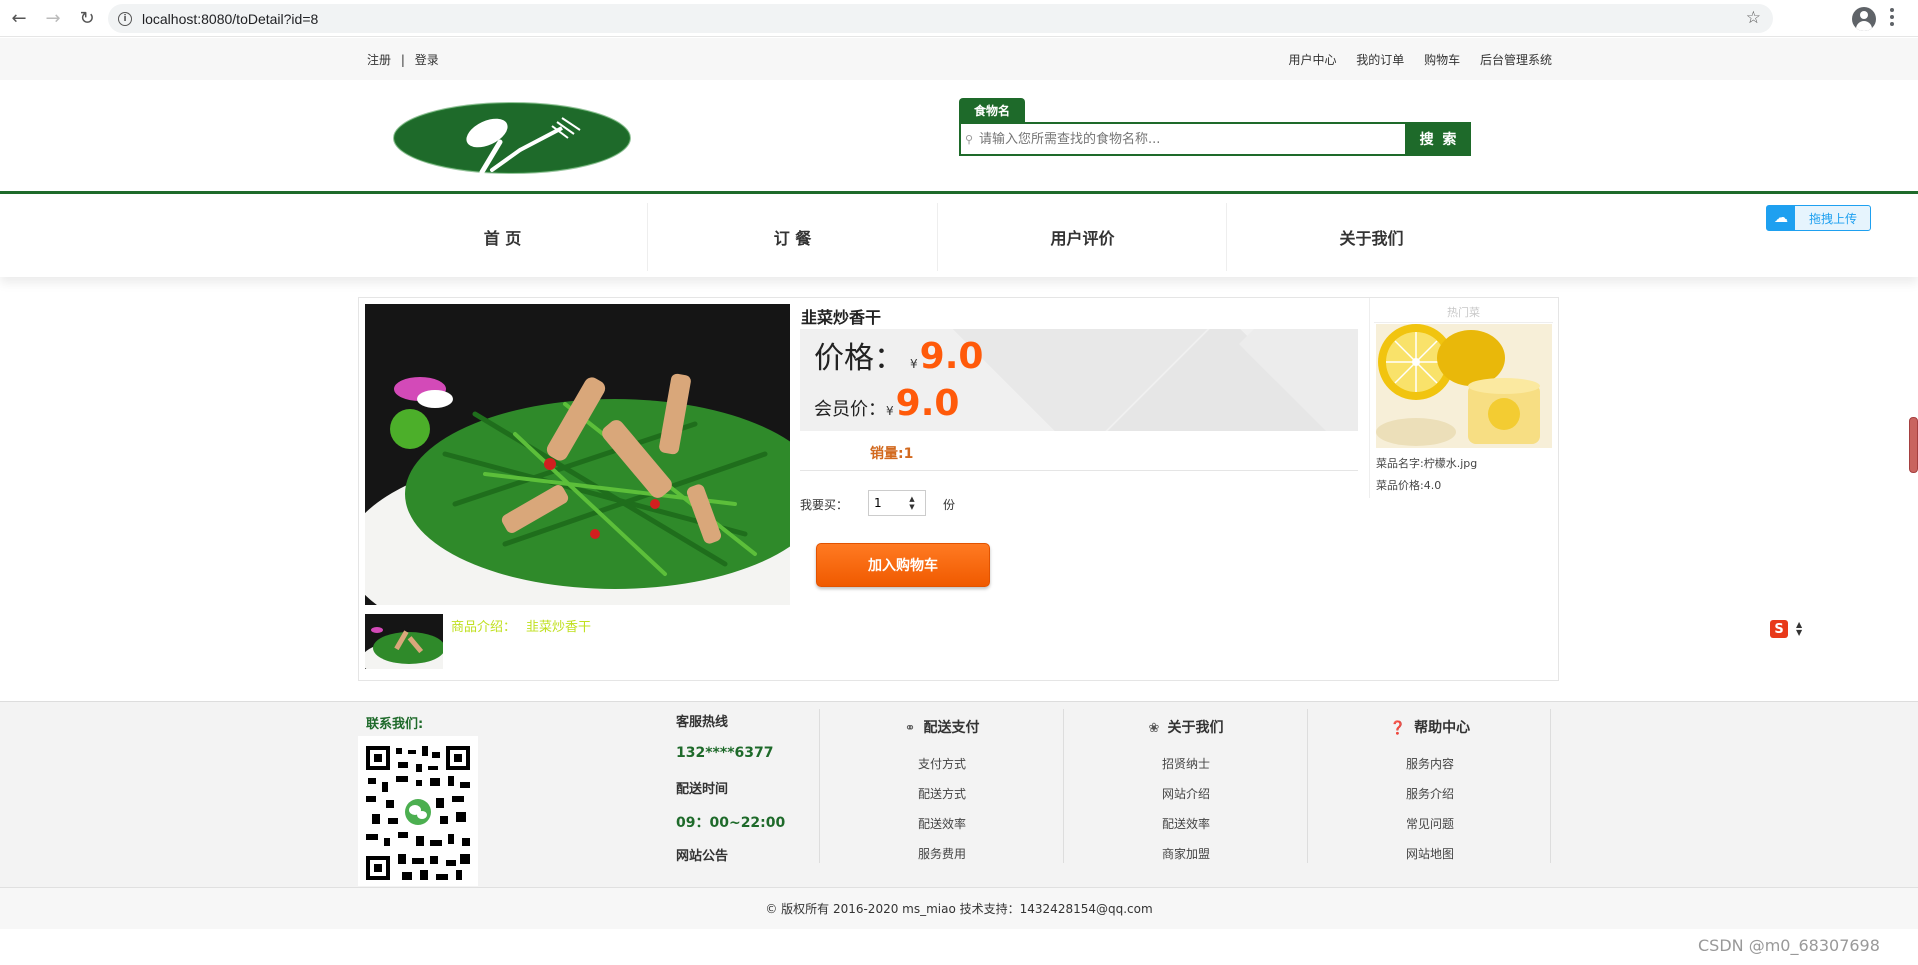  I want to click on product-title: 韭菜炒香干, so click(841, 317).